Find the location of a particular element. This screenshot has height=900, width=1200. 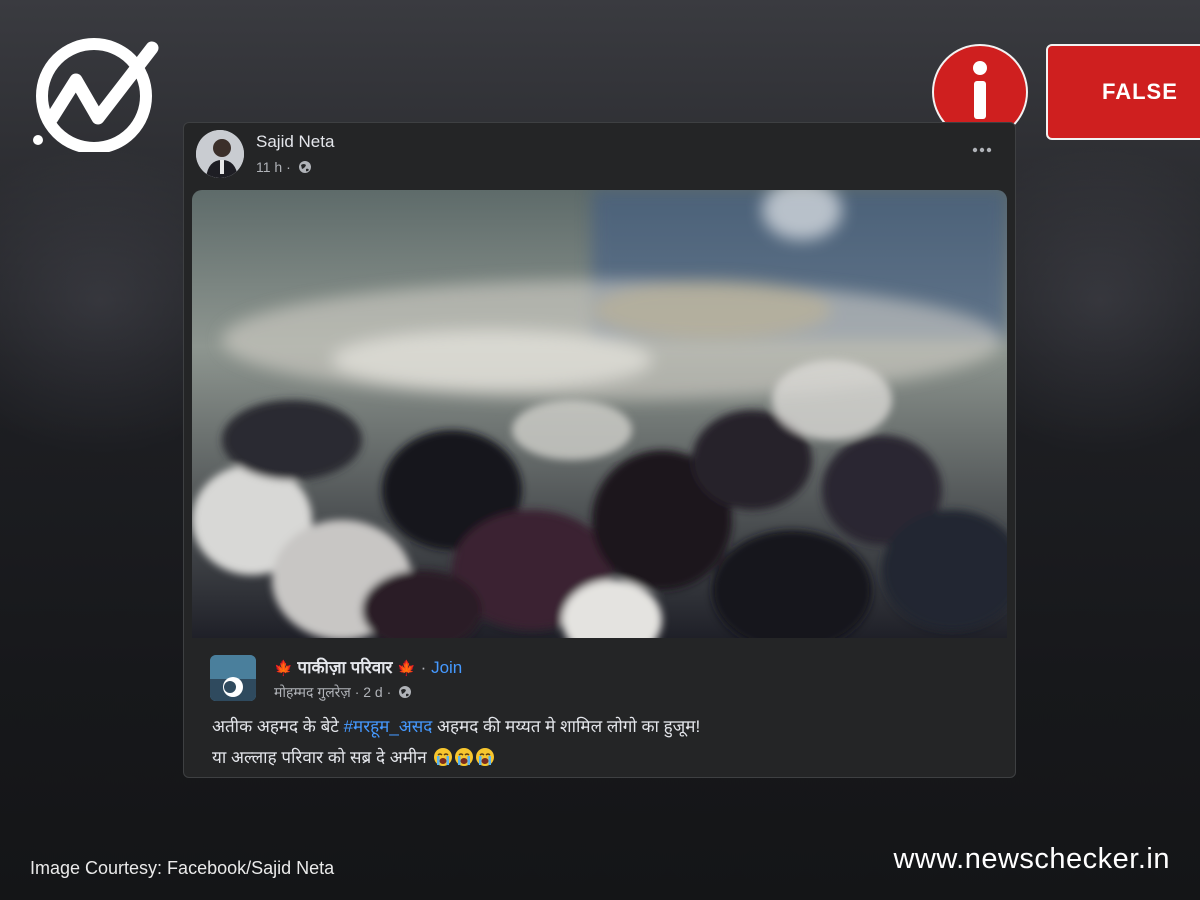

more-options-icon is located at coordinates (982, 150).